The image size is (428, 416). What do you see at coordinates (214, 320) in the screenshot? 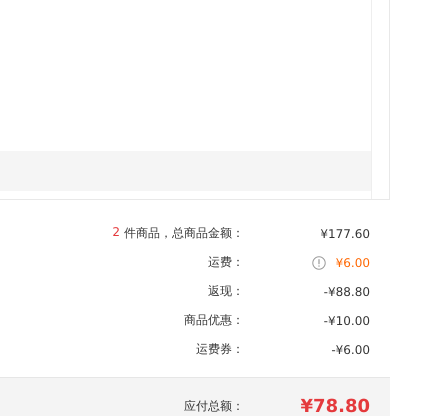
I see `summary-label: 商品优惠：` at bounding box center [214, 320].